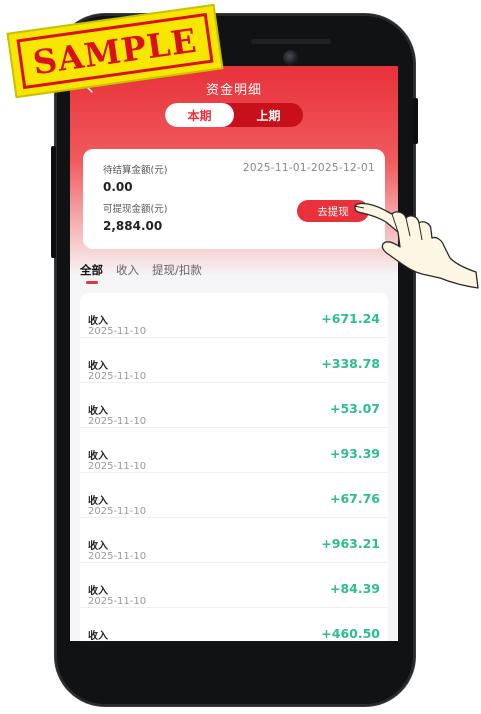 This screenshot has height=714, width=481. What do you see at coordinates (115, 51) in the screenshot?
I see `stamp-text: SAMPLE` at bounding box center [115, 51].